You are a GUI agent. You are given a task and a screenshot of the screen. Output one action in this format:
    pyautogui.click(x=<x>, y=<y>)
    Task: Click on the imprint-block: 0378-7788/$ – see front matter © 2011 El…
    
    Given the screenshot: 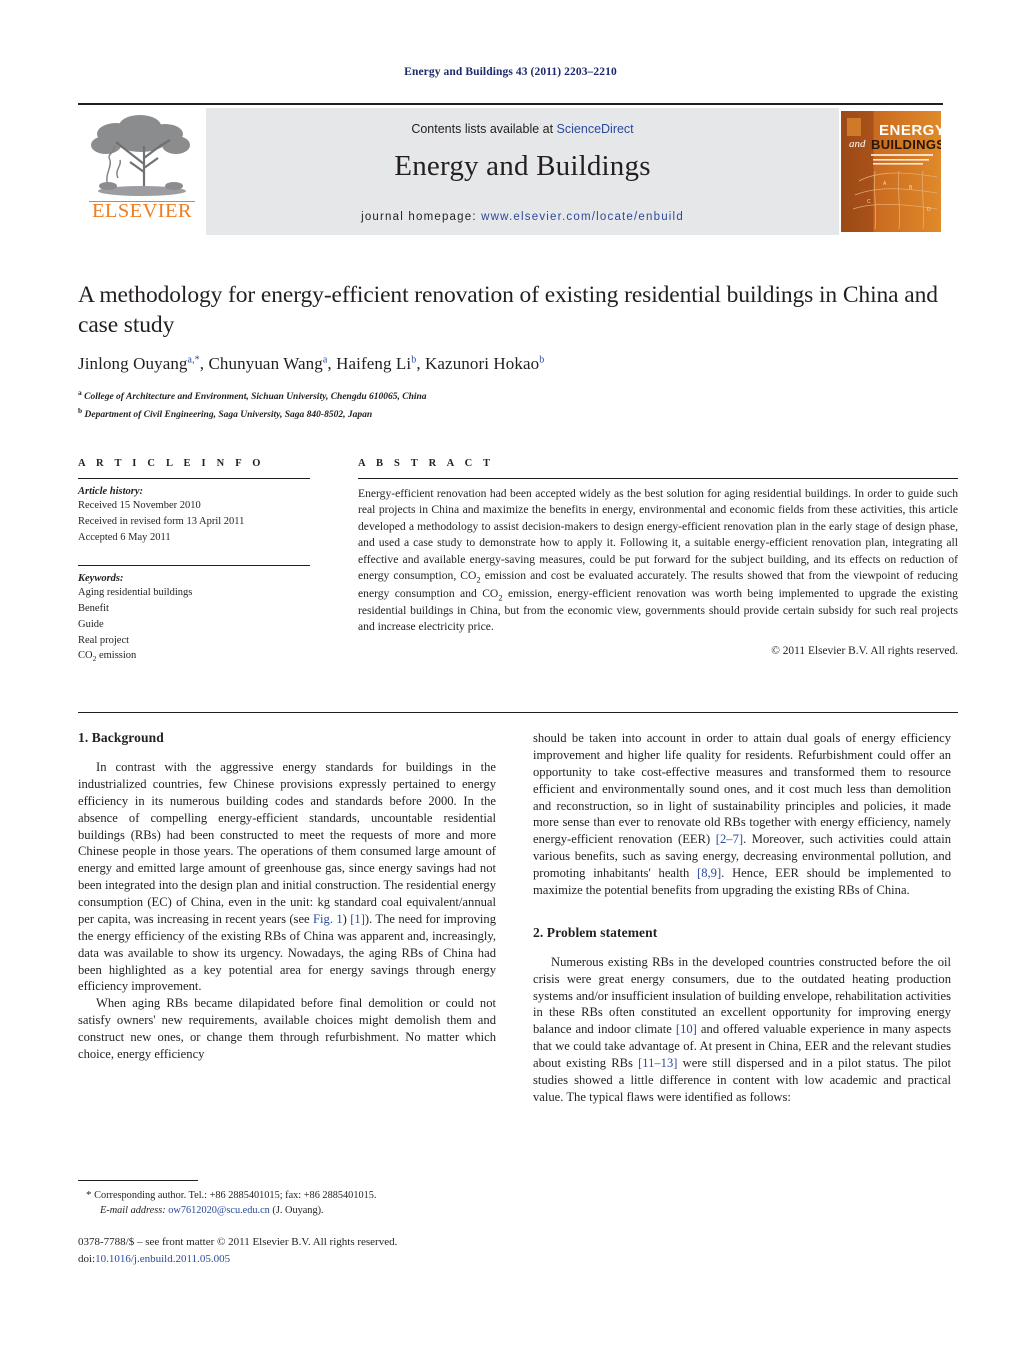 What is the action you would take?
    pyautogui.click(x=328, y=1250)
    